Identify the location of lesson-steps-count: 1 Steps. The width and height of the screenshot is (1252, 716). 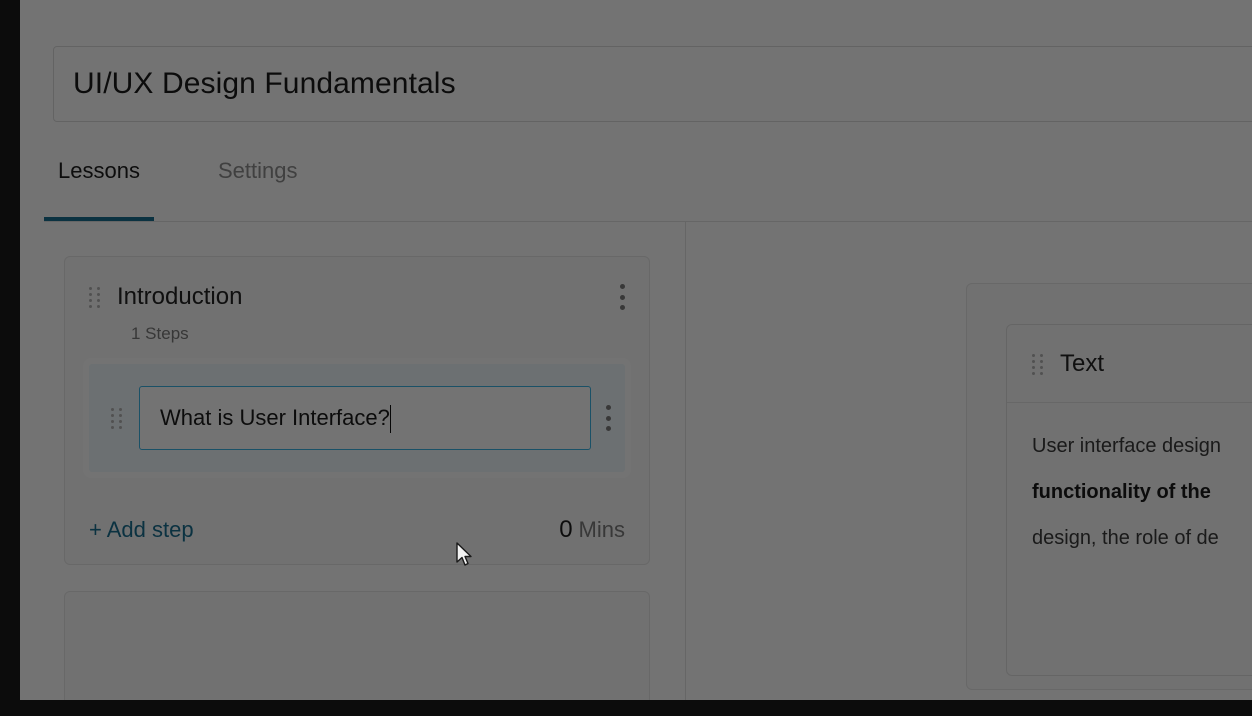
(160, 333).